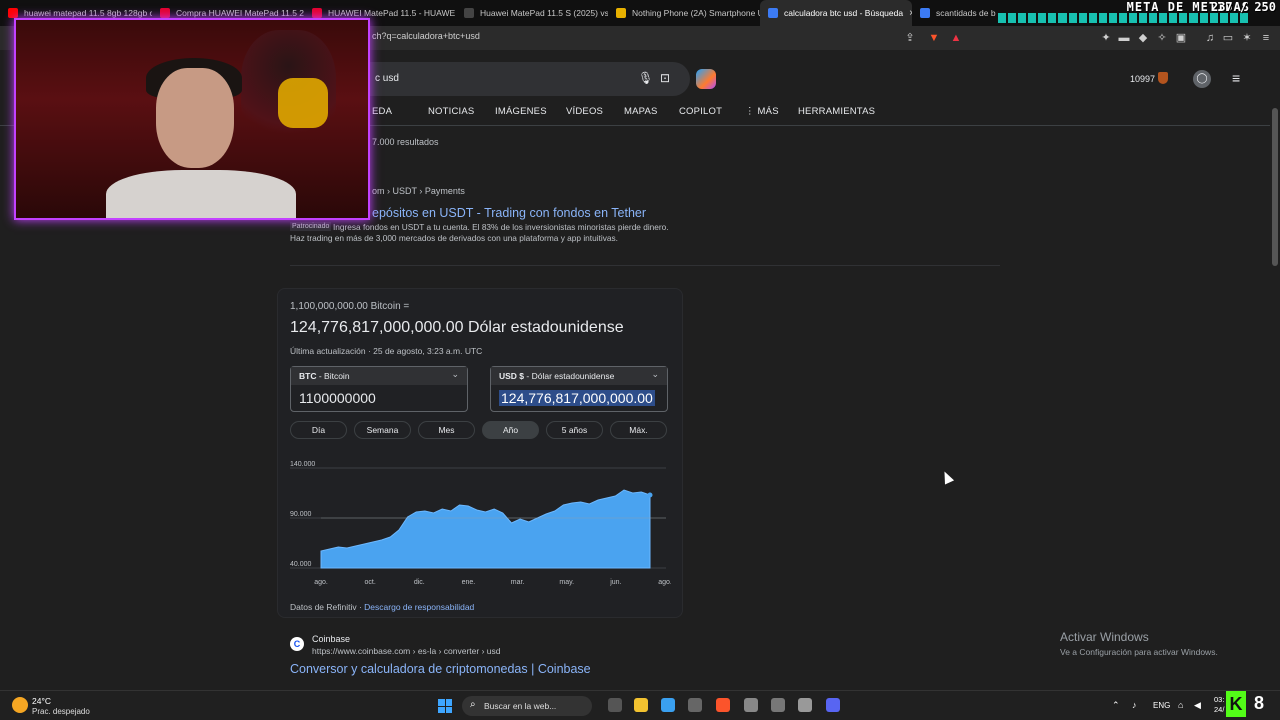 This screenshot has height=720, width=1280. What do you see at coordinates (1163, 78) in the screenshot?
I see `trophy-icon` at bounding box center [1163, 78].